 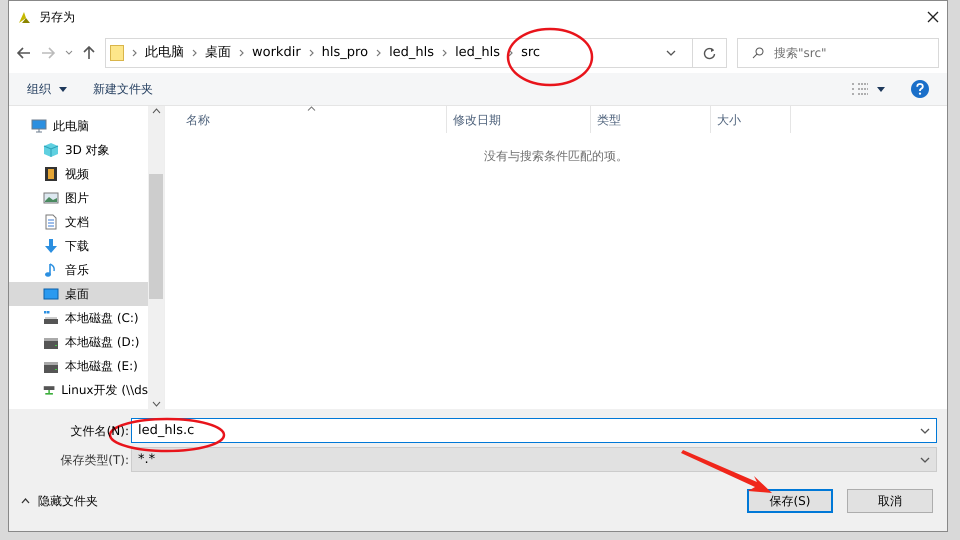 What do you see at coordinates (51, 150) in the screenshot?
I see `cube-icon` at bounding box center [51, 150].